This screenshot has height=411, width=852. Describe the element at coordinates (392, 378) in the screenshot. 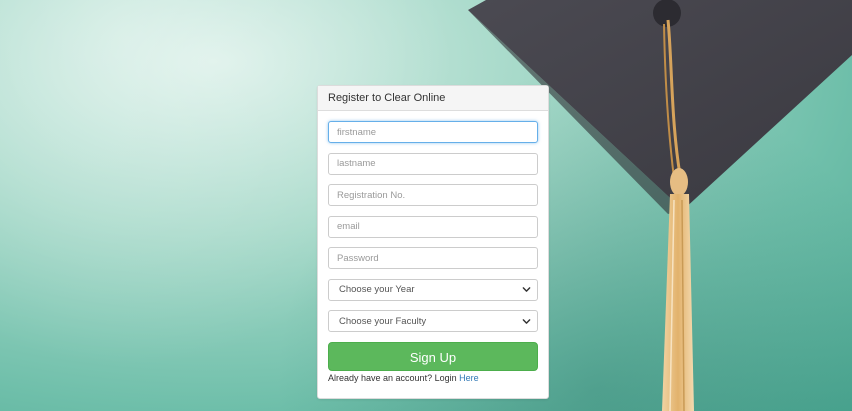

I see `login-prompt-text: Already have an account? Login` at that location.